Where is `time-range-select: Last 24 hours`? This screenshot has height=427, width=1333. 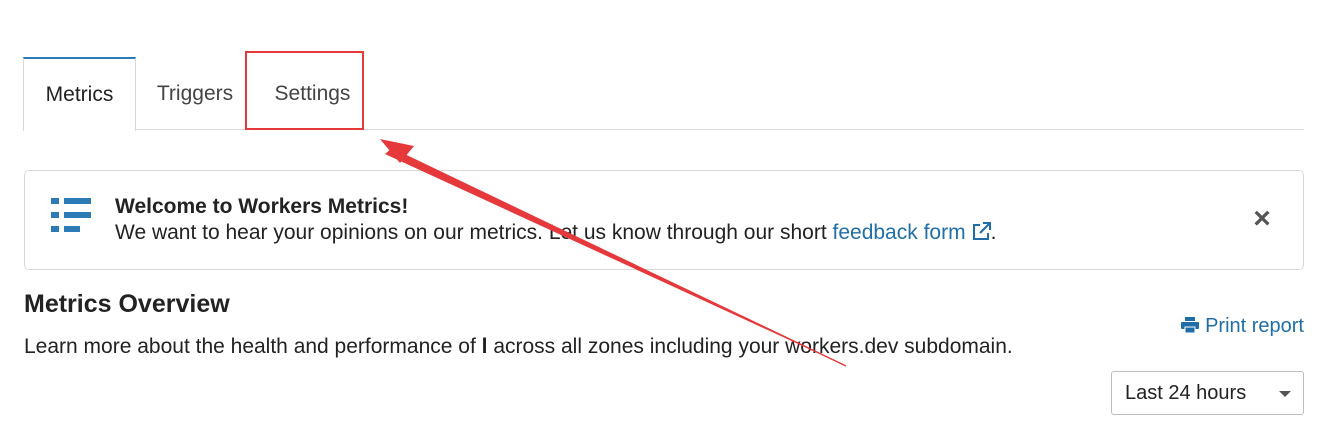 time-range-select: Last 24 hours is located at coordinates (1207, 393).